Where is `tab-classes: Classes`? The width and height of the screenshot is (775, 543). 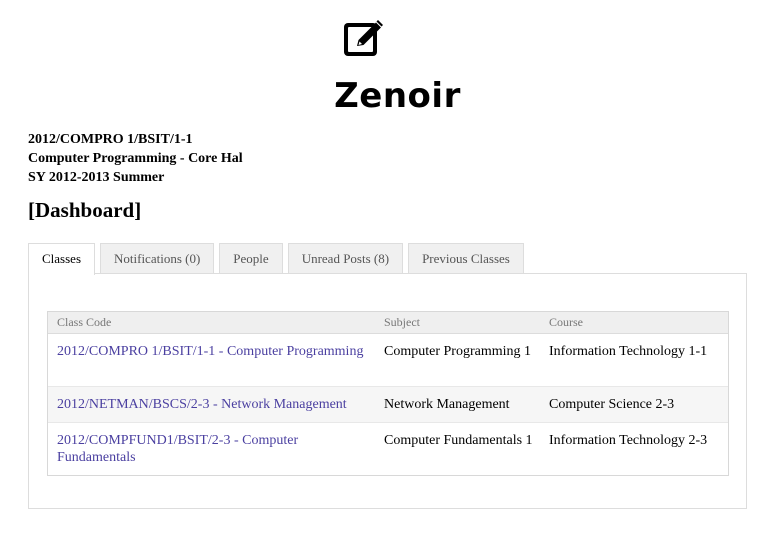 tab-classes: Classes is located at coordinates (61, 259).